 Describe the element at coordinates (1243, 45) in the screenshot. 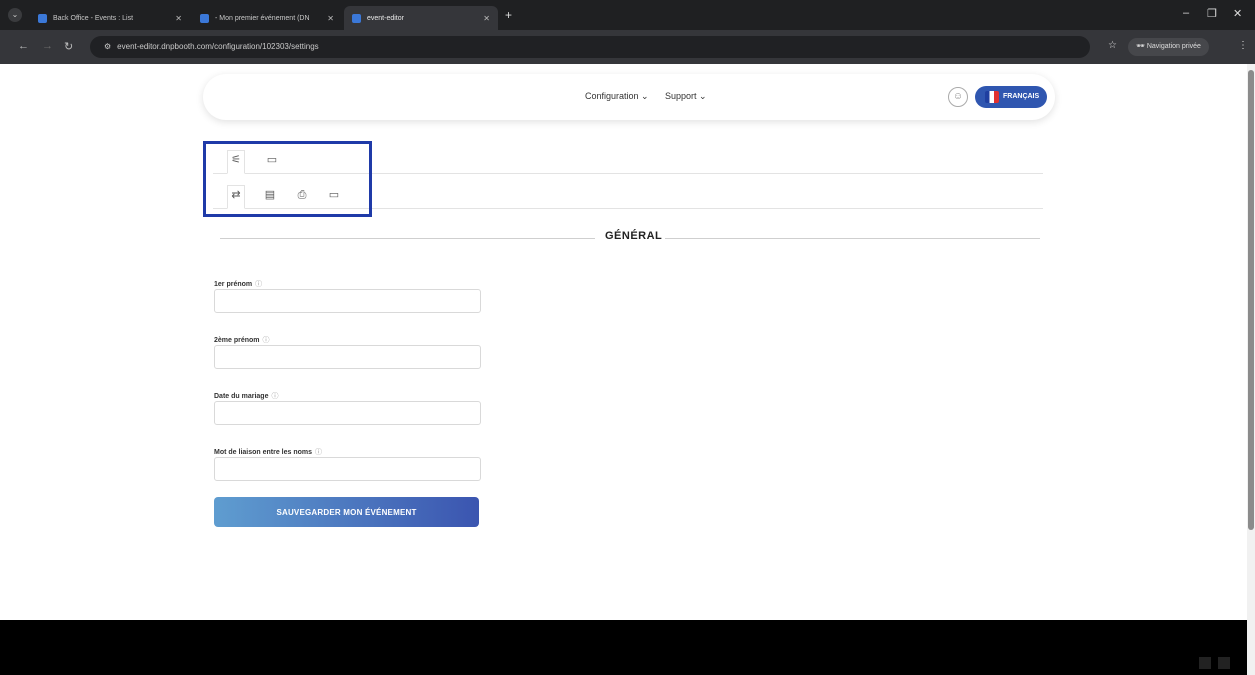

I see `browser-menu-icon: ⋮` at that location.